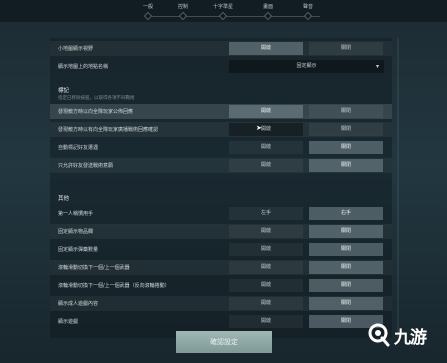 The image size is (447, 363). I want to click on setting-label: 滾輪滑動切換下一個/上一個武器, so click(94, 268).